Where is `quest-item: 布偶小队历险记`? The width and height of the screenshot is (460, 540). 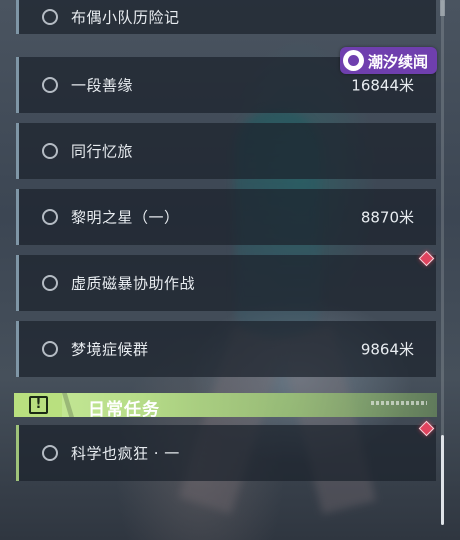 quest-item: 布偶小队历险记 is located at coordinates (226, 17).